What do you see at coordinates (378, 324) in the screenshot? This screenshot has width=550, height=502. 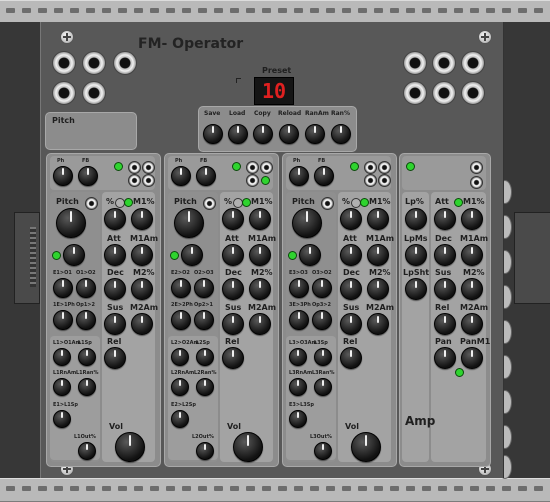 I see `op3-m2am-knob` at bounding box center [378, 324].